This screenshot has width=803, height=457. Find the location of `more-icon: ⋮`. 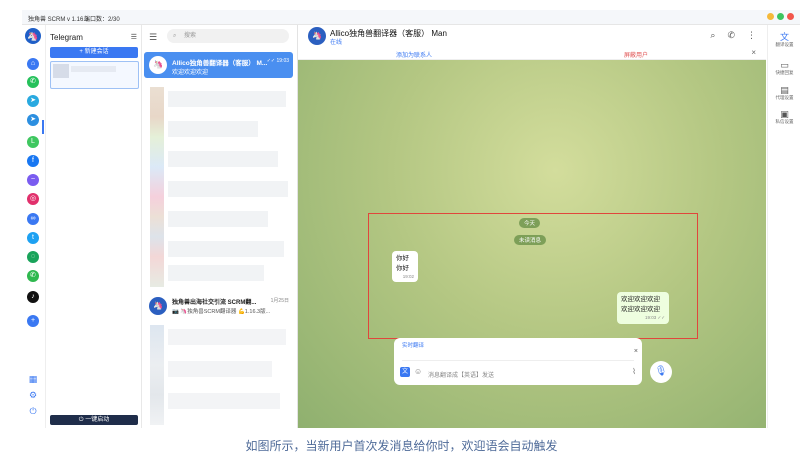

more-icon: ⋮ is located at coordinates (751, 35).